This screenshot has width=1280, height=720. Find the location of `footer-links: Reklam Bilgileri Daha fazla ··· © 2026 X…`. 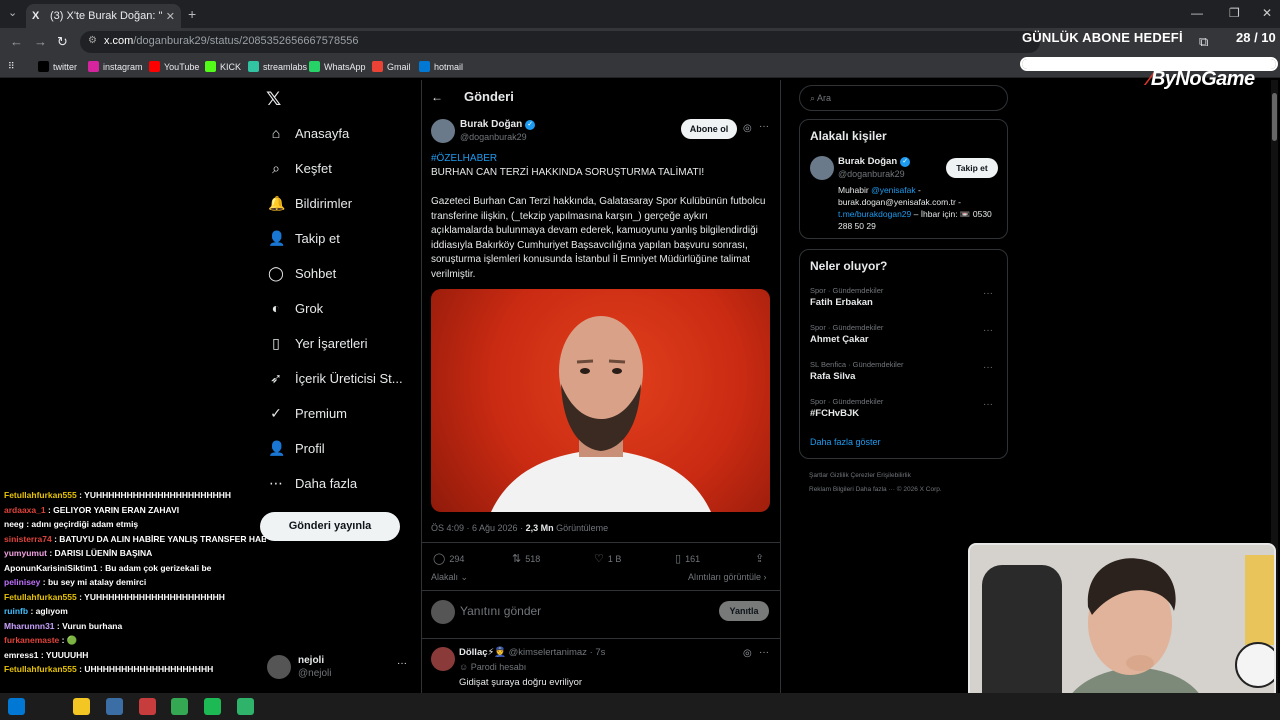

footer-links: Reklam Bilgileri Daha fazla ··· © 2026 X… is located at coordinates (875, 489).